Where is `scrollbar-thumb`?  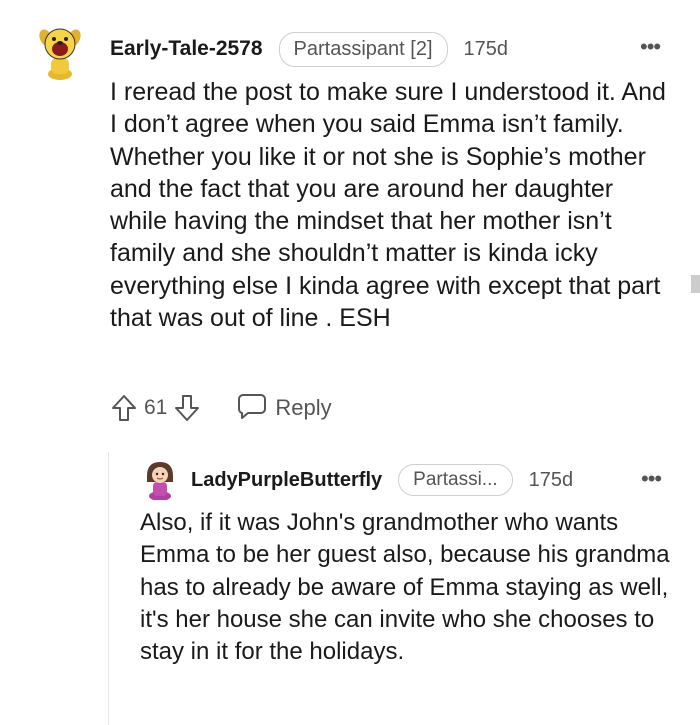
scrollbar-thumb is located at coordinates (695, 284).